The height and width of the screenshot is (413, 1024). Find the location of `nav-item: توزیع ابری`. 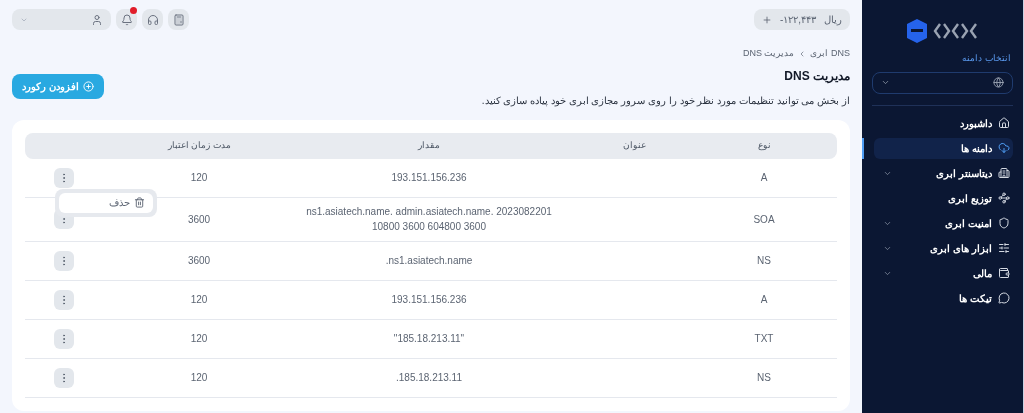

nav-item: توزیع ابری is located at coordinates (943, 198).